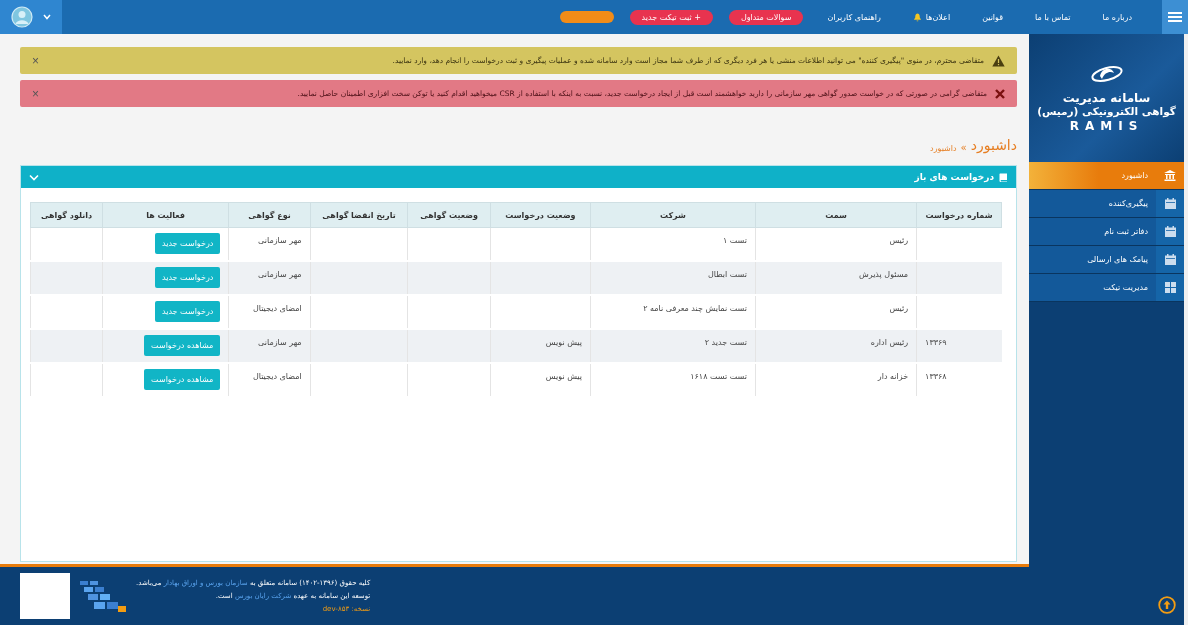 This screenshot has height=625, width=1188. I want to click on column-header: وضعیت درخواست, so click(540, 215).